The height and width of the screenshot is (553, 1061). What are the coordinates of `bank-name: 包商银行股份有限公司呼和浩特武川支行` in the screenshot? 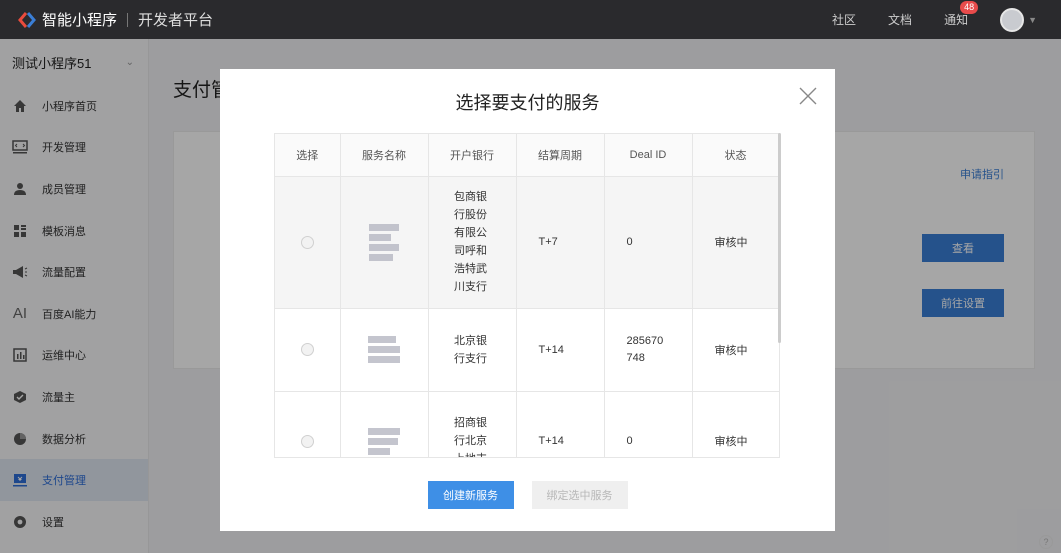 It's located at (470, 242).